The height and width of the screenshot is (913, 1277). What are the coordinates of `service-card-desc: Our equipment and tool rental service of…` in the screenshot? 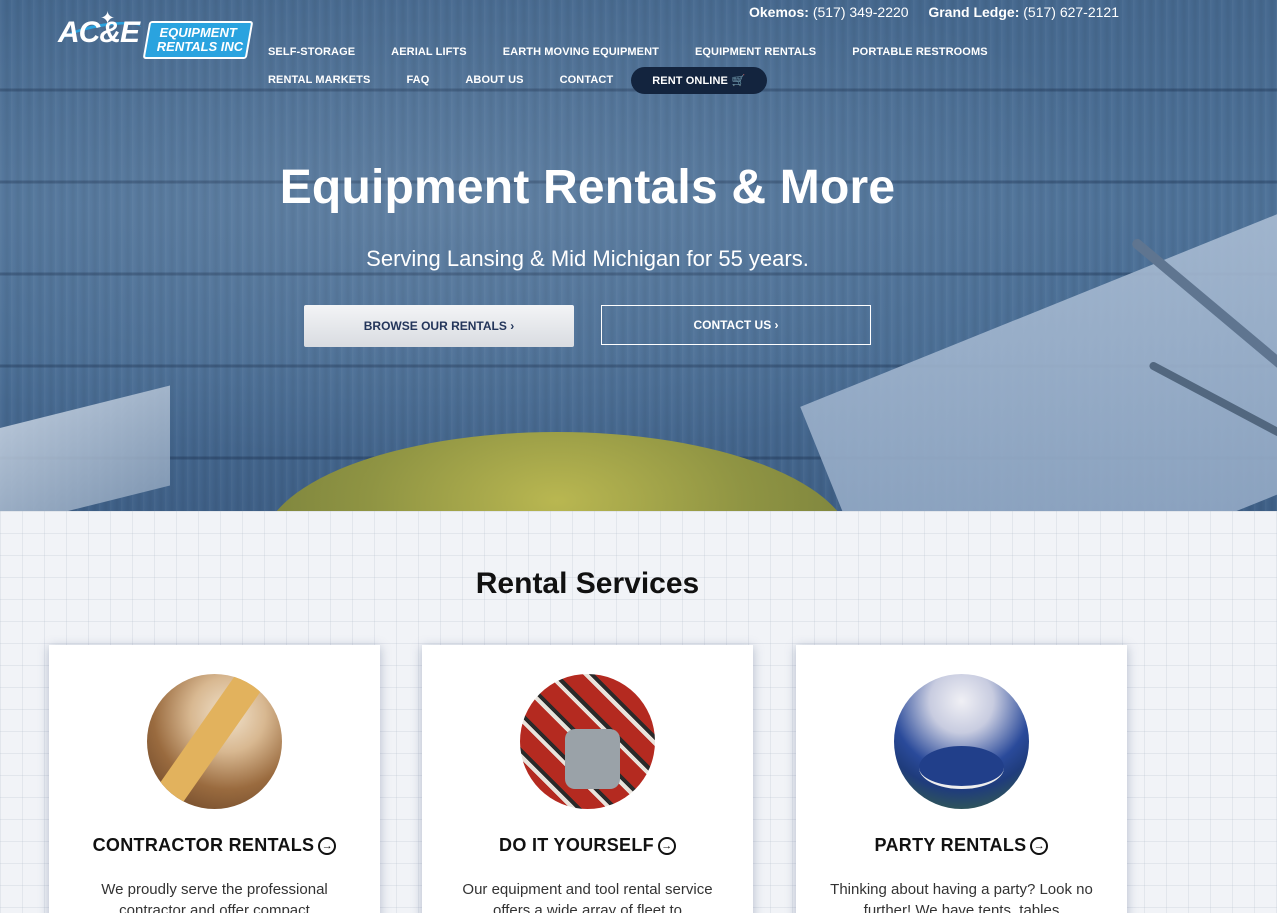 It's located at (587, 897).